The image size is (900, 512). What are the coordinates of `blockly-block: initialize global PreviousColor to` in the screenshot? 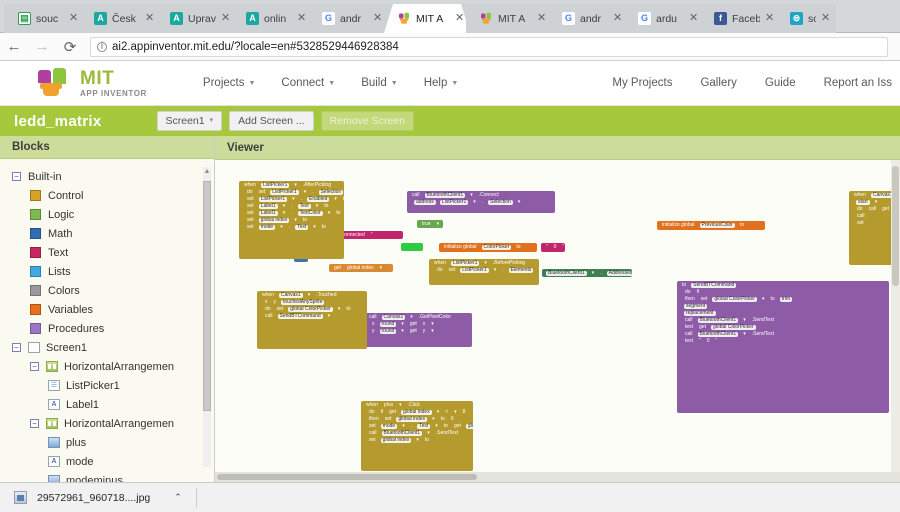 It's located at (711, 225).